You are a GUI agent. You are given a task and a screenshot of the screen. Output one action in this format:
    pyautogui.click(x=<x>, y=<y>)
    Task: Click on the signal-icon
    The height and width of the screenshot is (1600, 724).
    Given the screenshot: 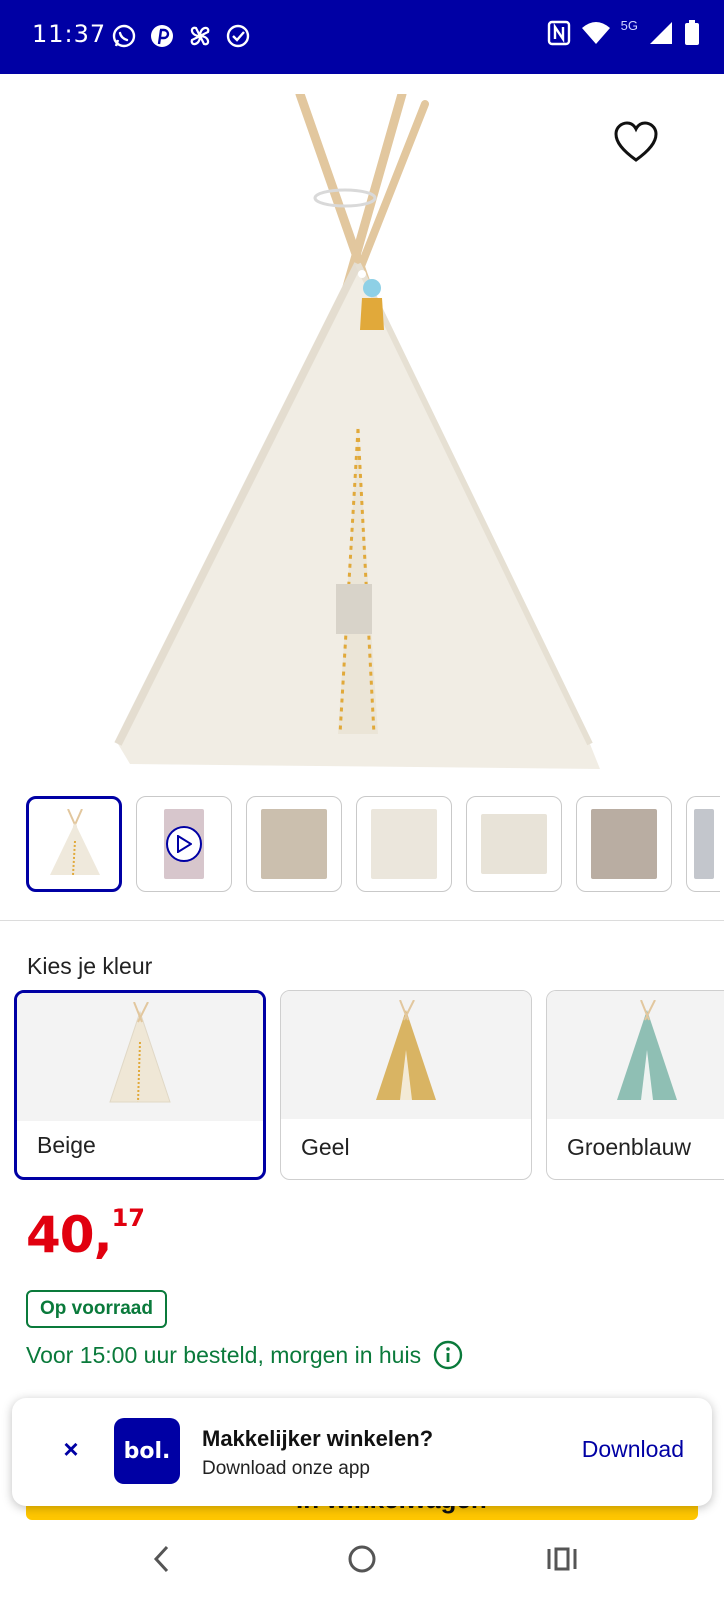 What is the action you would take?
    pyautogui.click(x=661, y=33)
    